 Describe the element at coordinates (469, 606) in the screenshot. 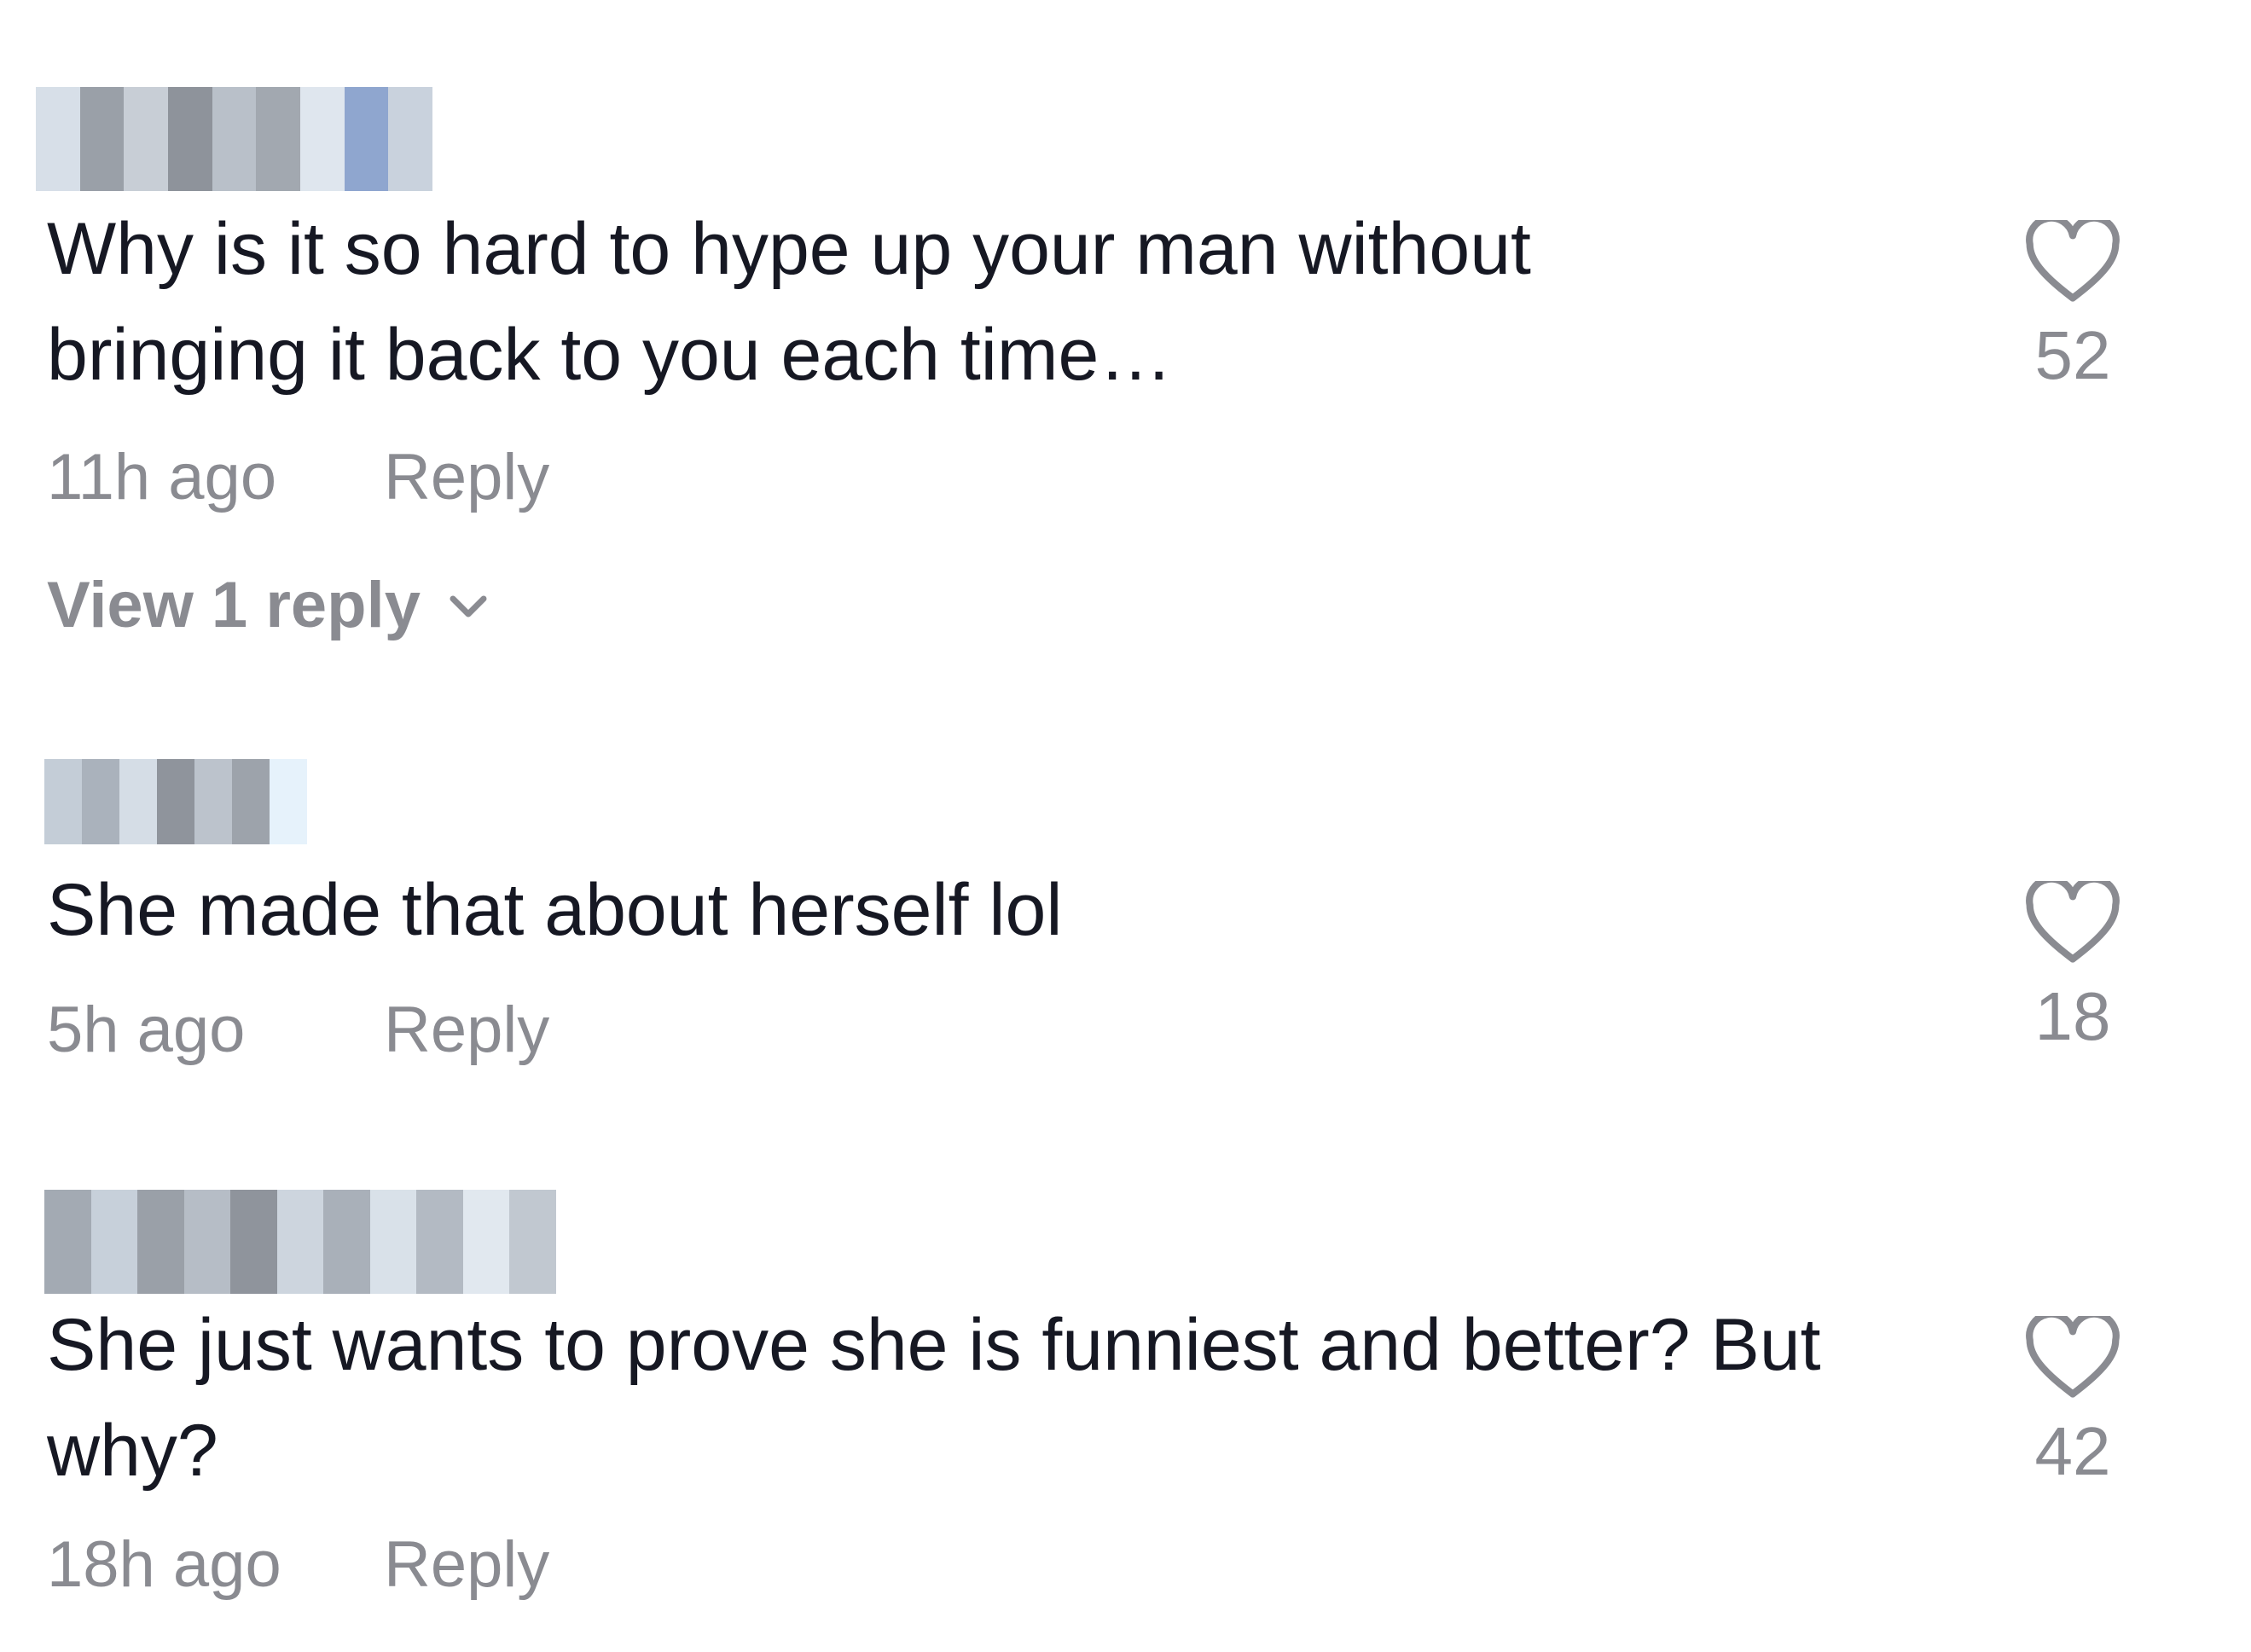

I see `chevron-down-icon` at that location.